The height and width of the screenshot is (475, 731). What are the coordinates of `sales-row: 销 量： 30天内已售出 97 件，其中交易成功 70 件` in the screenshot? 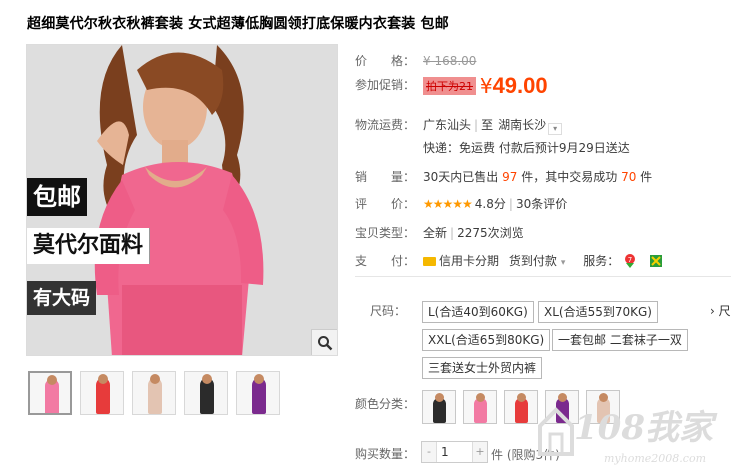 It's located at (503, 176).